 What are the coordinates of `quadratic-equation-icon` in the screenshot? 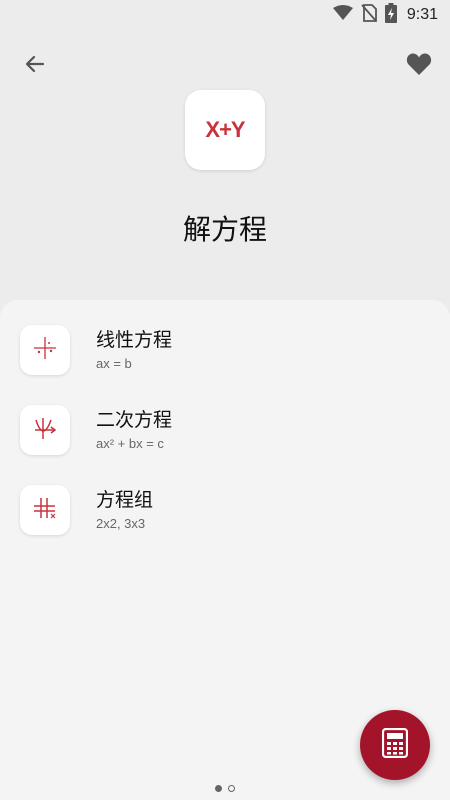 It's located at (45, 430).